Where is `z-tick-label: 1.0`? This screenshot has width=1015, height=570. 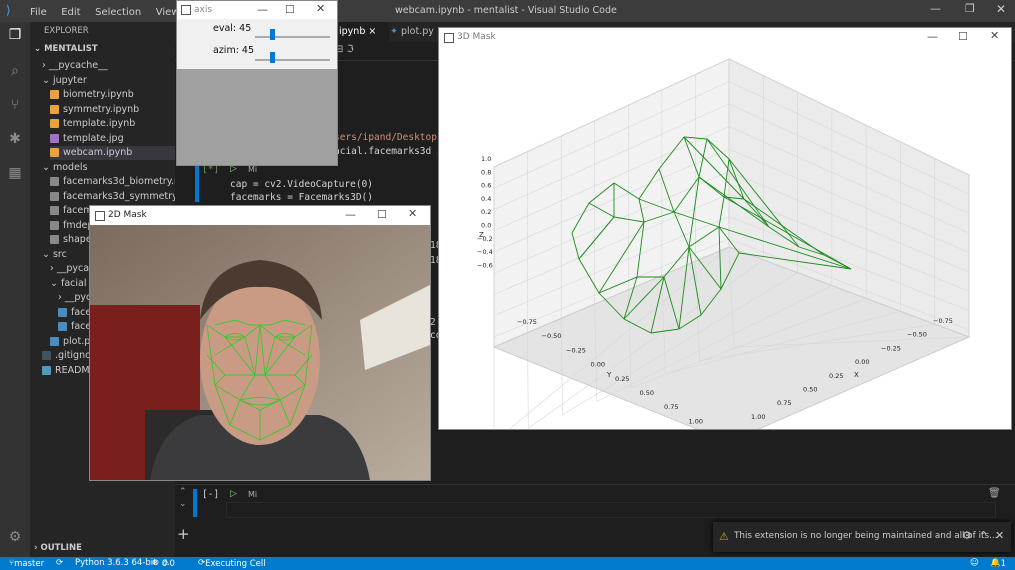
z-tick-label: 1.0 is located at coordinates (486, 159).